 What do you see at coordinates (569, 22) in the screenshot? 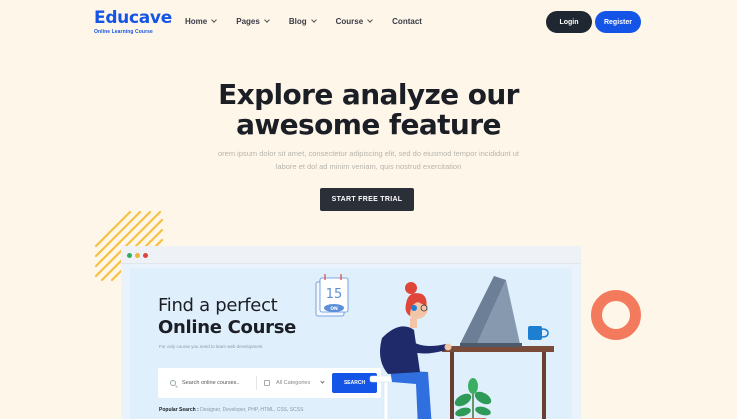
I see `login-button: Login` at bounding box center [569, 22].